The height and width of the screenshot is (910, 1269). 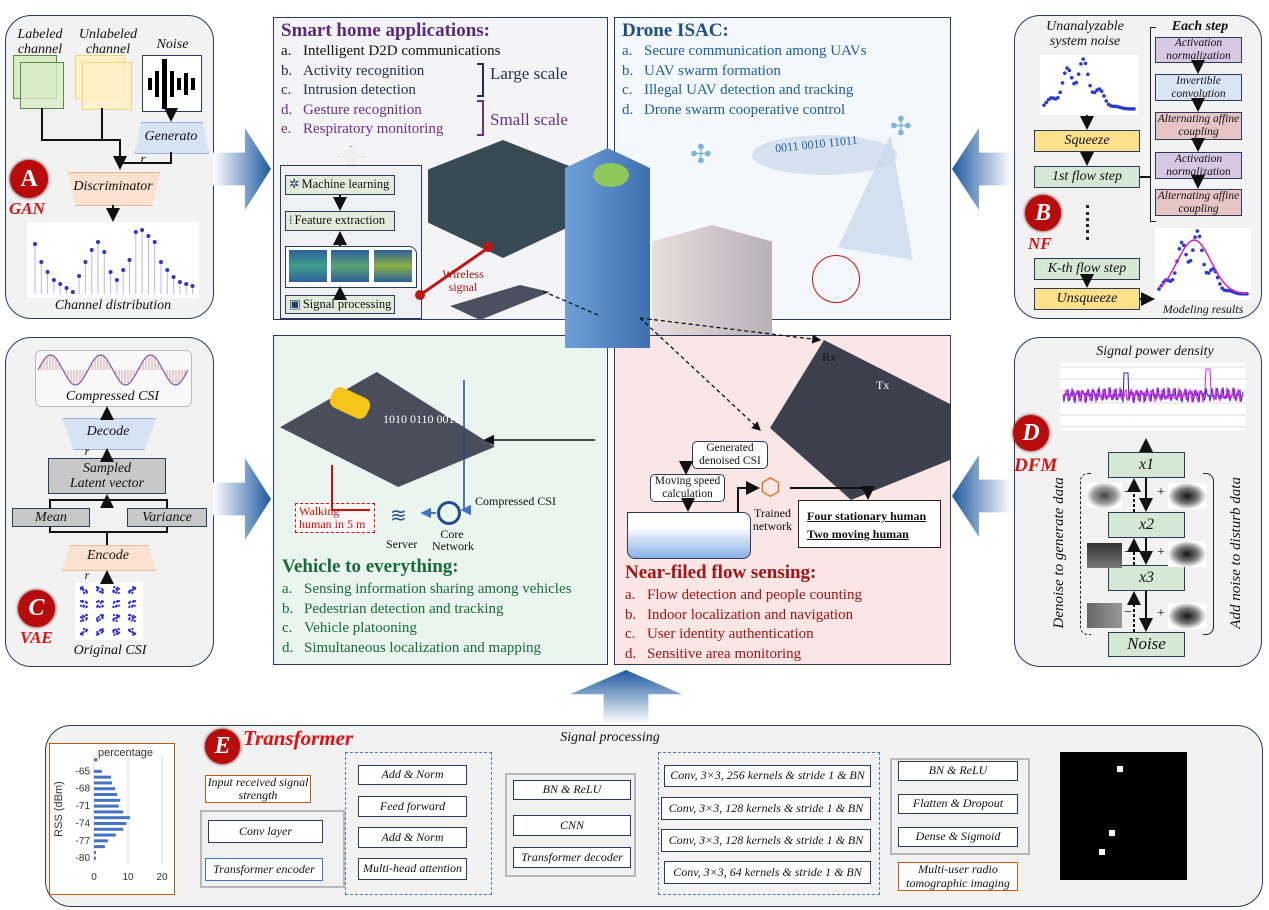 I want to click on tomographic-image, so click(x=1123, y=816).